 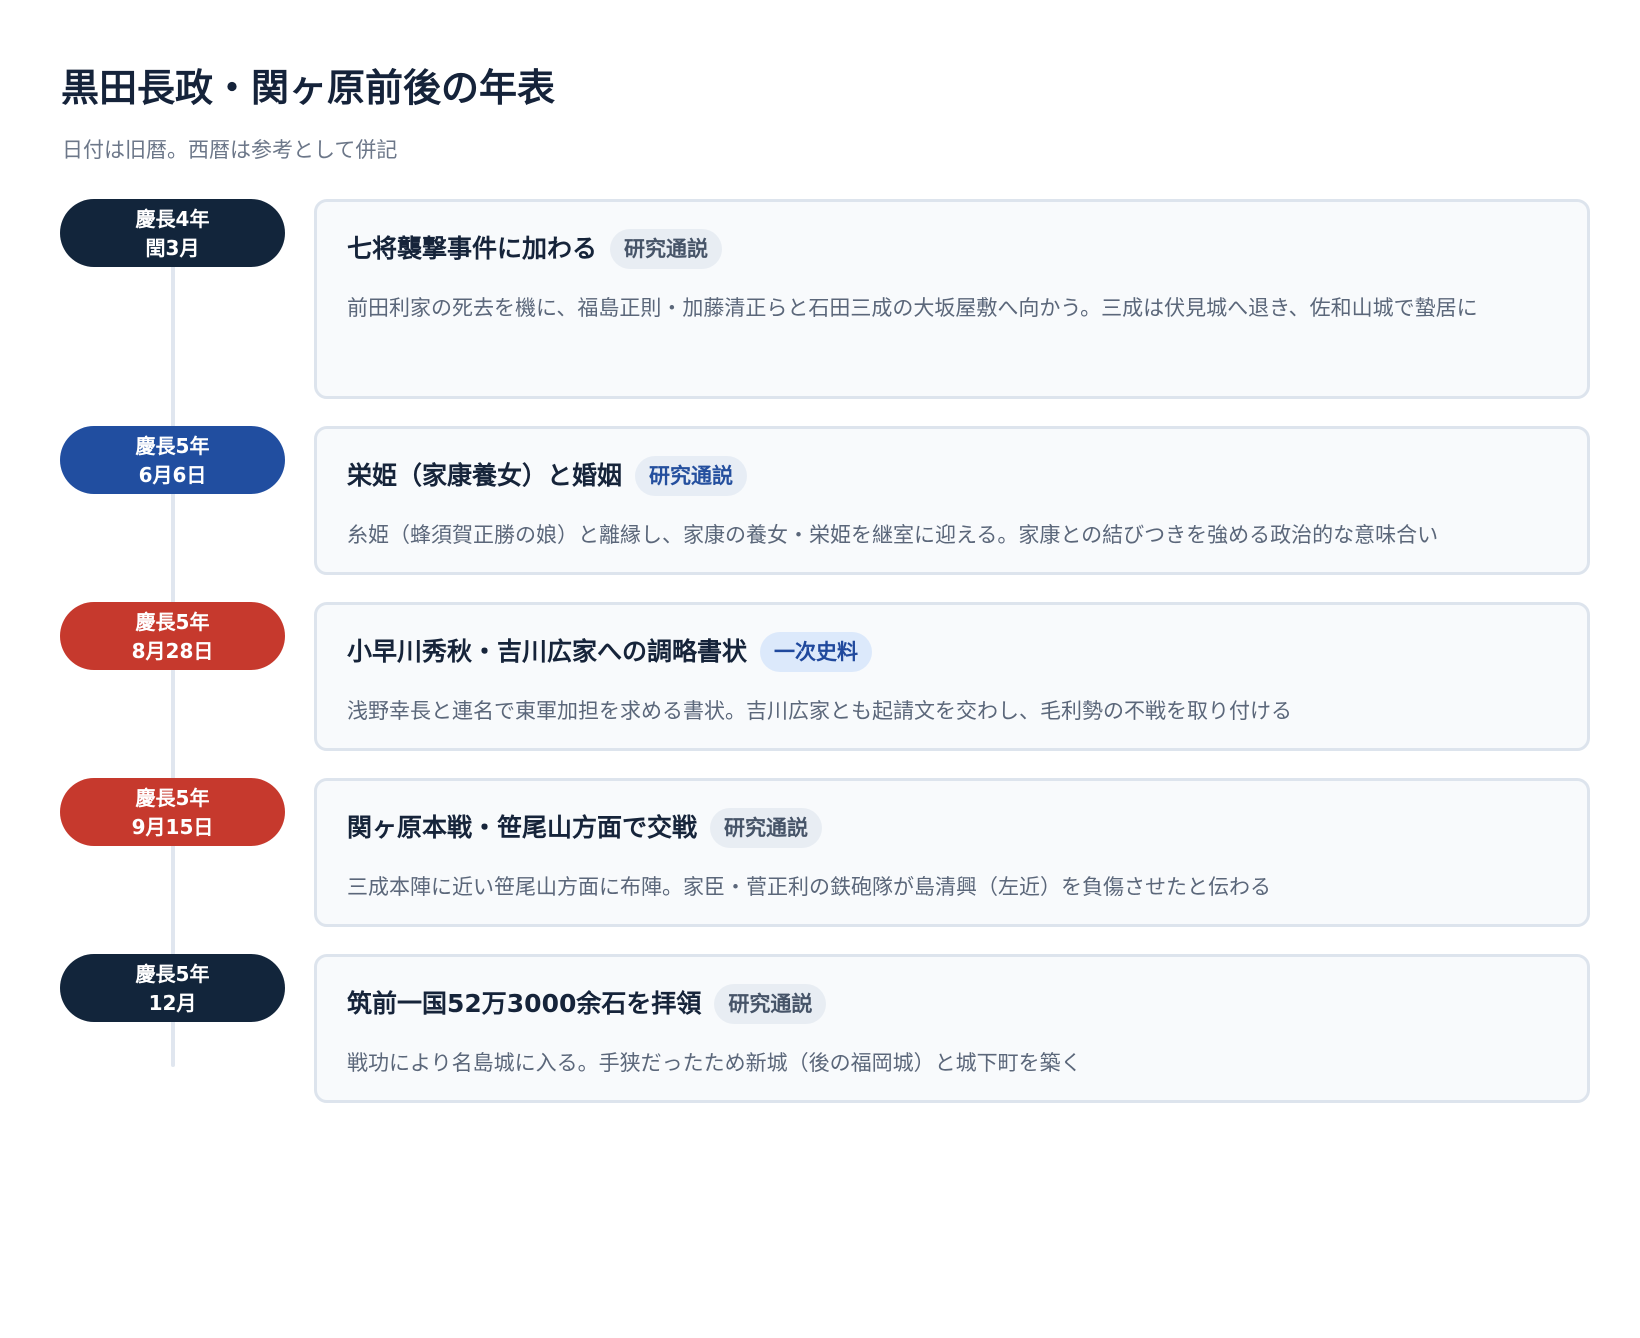 I want to click on event-date-pill: 慶長5年 9月15日, so click(x=172, y=812).